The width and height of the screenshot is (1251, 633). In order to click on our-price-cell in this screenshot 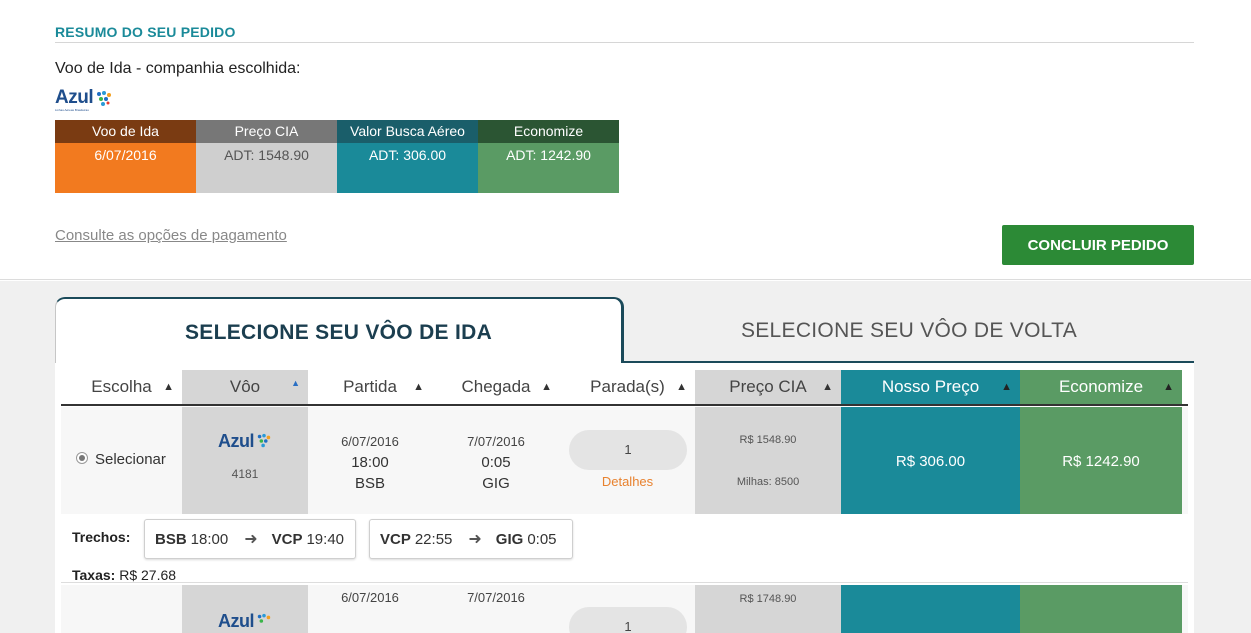, I will do `click(930, 609)`.